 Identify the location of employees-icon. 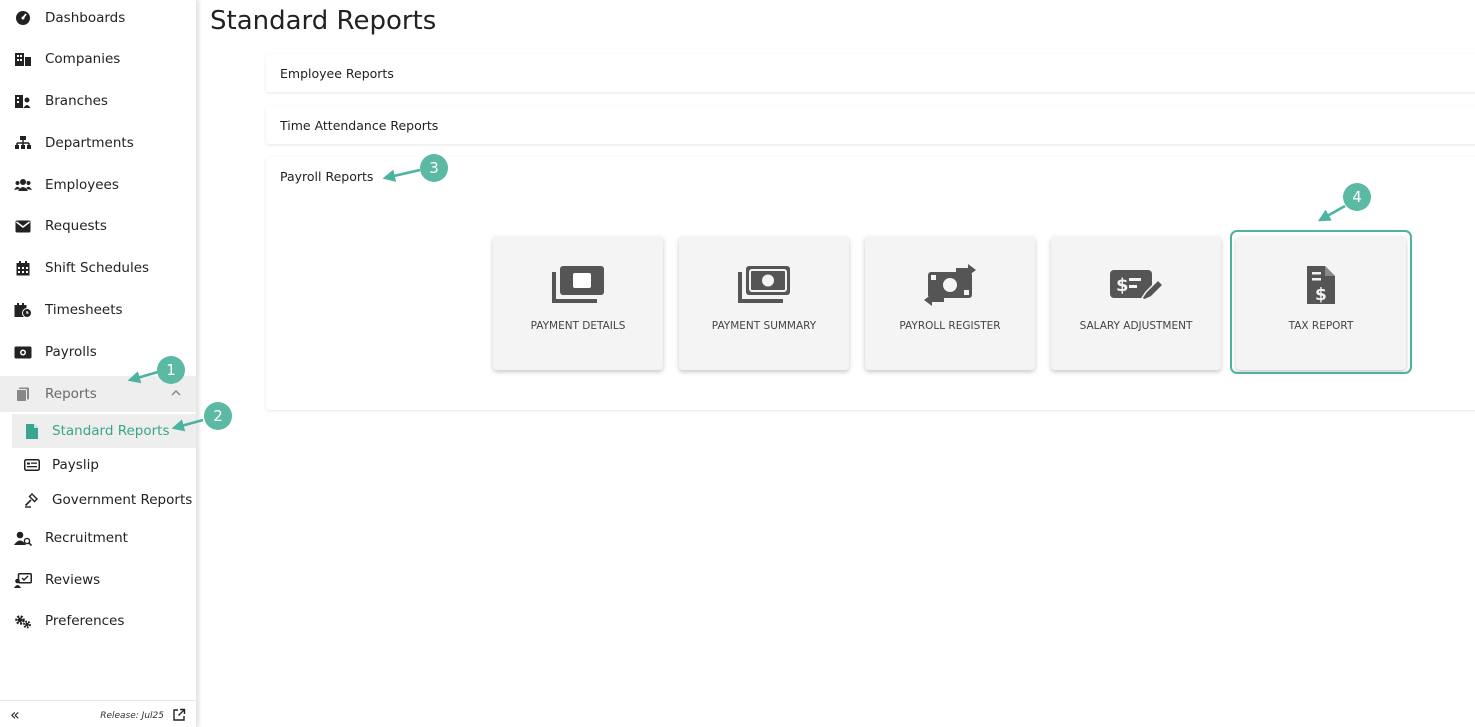
(23, 185).